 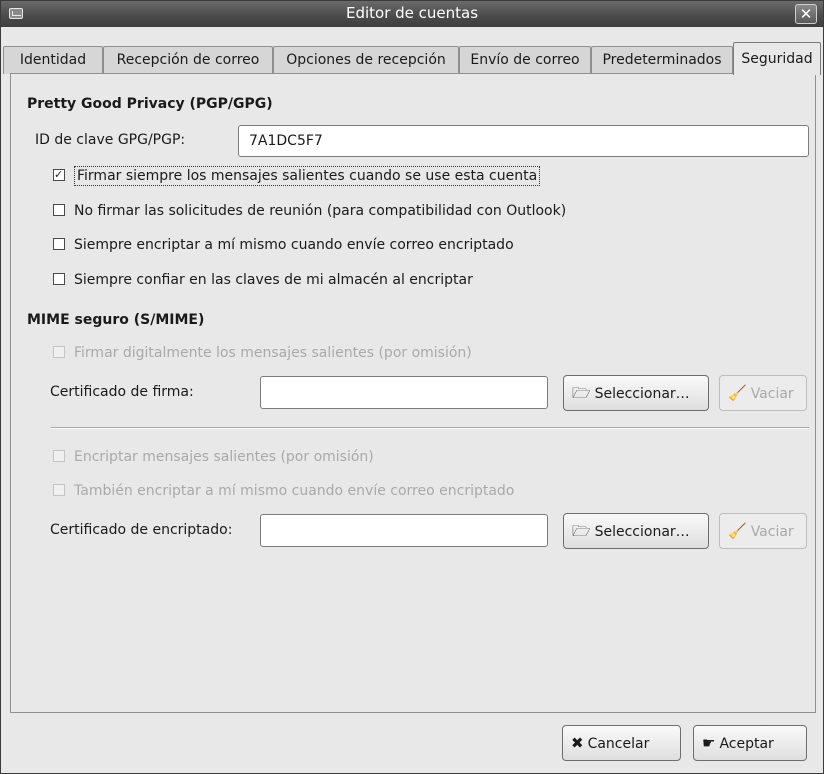 I want to click on accept-button: ☛ Aceptar, so click(x=750, y=743).